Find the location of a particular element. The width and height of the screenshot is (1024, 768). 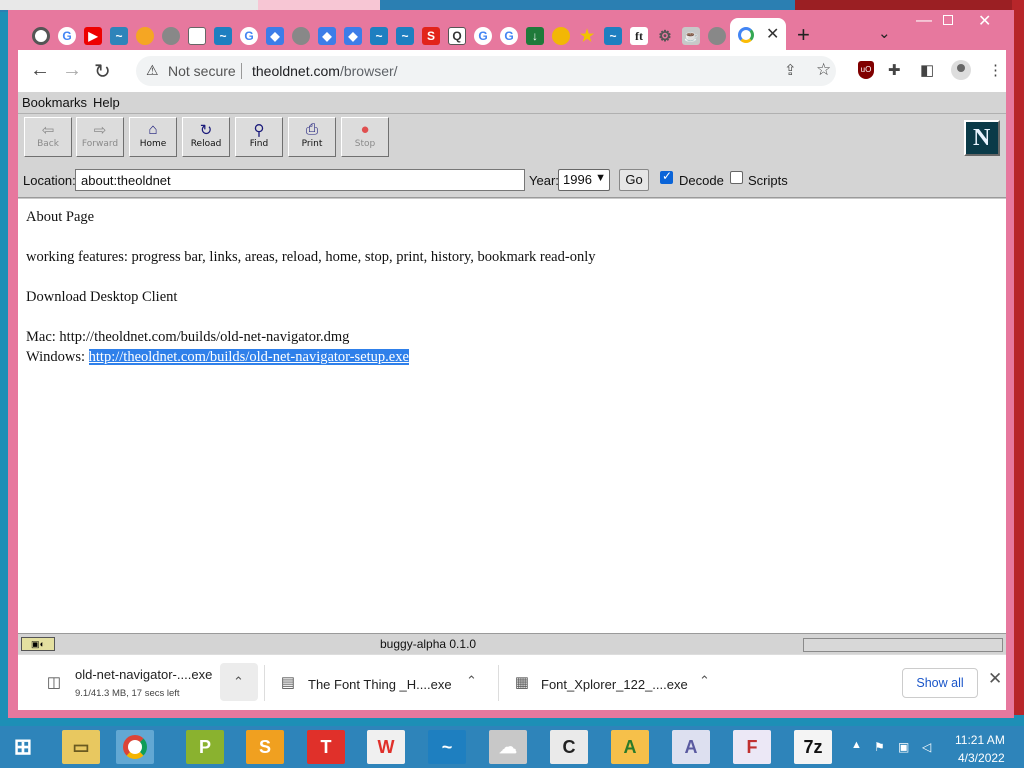

tab-s-icon: S is located at coordinates (431, 36).